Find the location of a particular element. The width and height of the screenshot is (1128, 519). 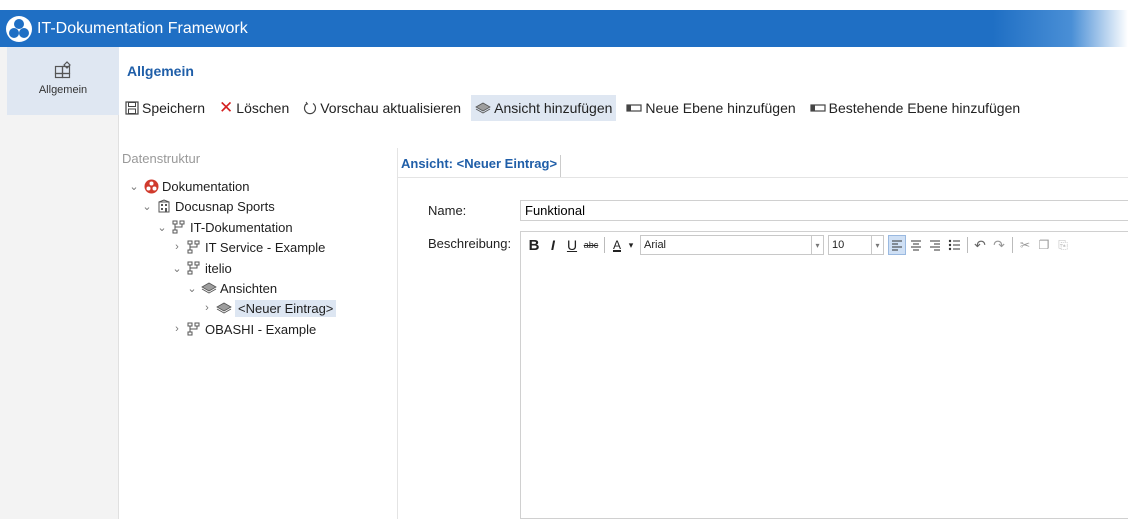

add-existing-layer-label: Bestehende Ebene hinzufügen is located at coordinates (924, 108).